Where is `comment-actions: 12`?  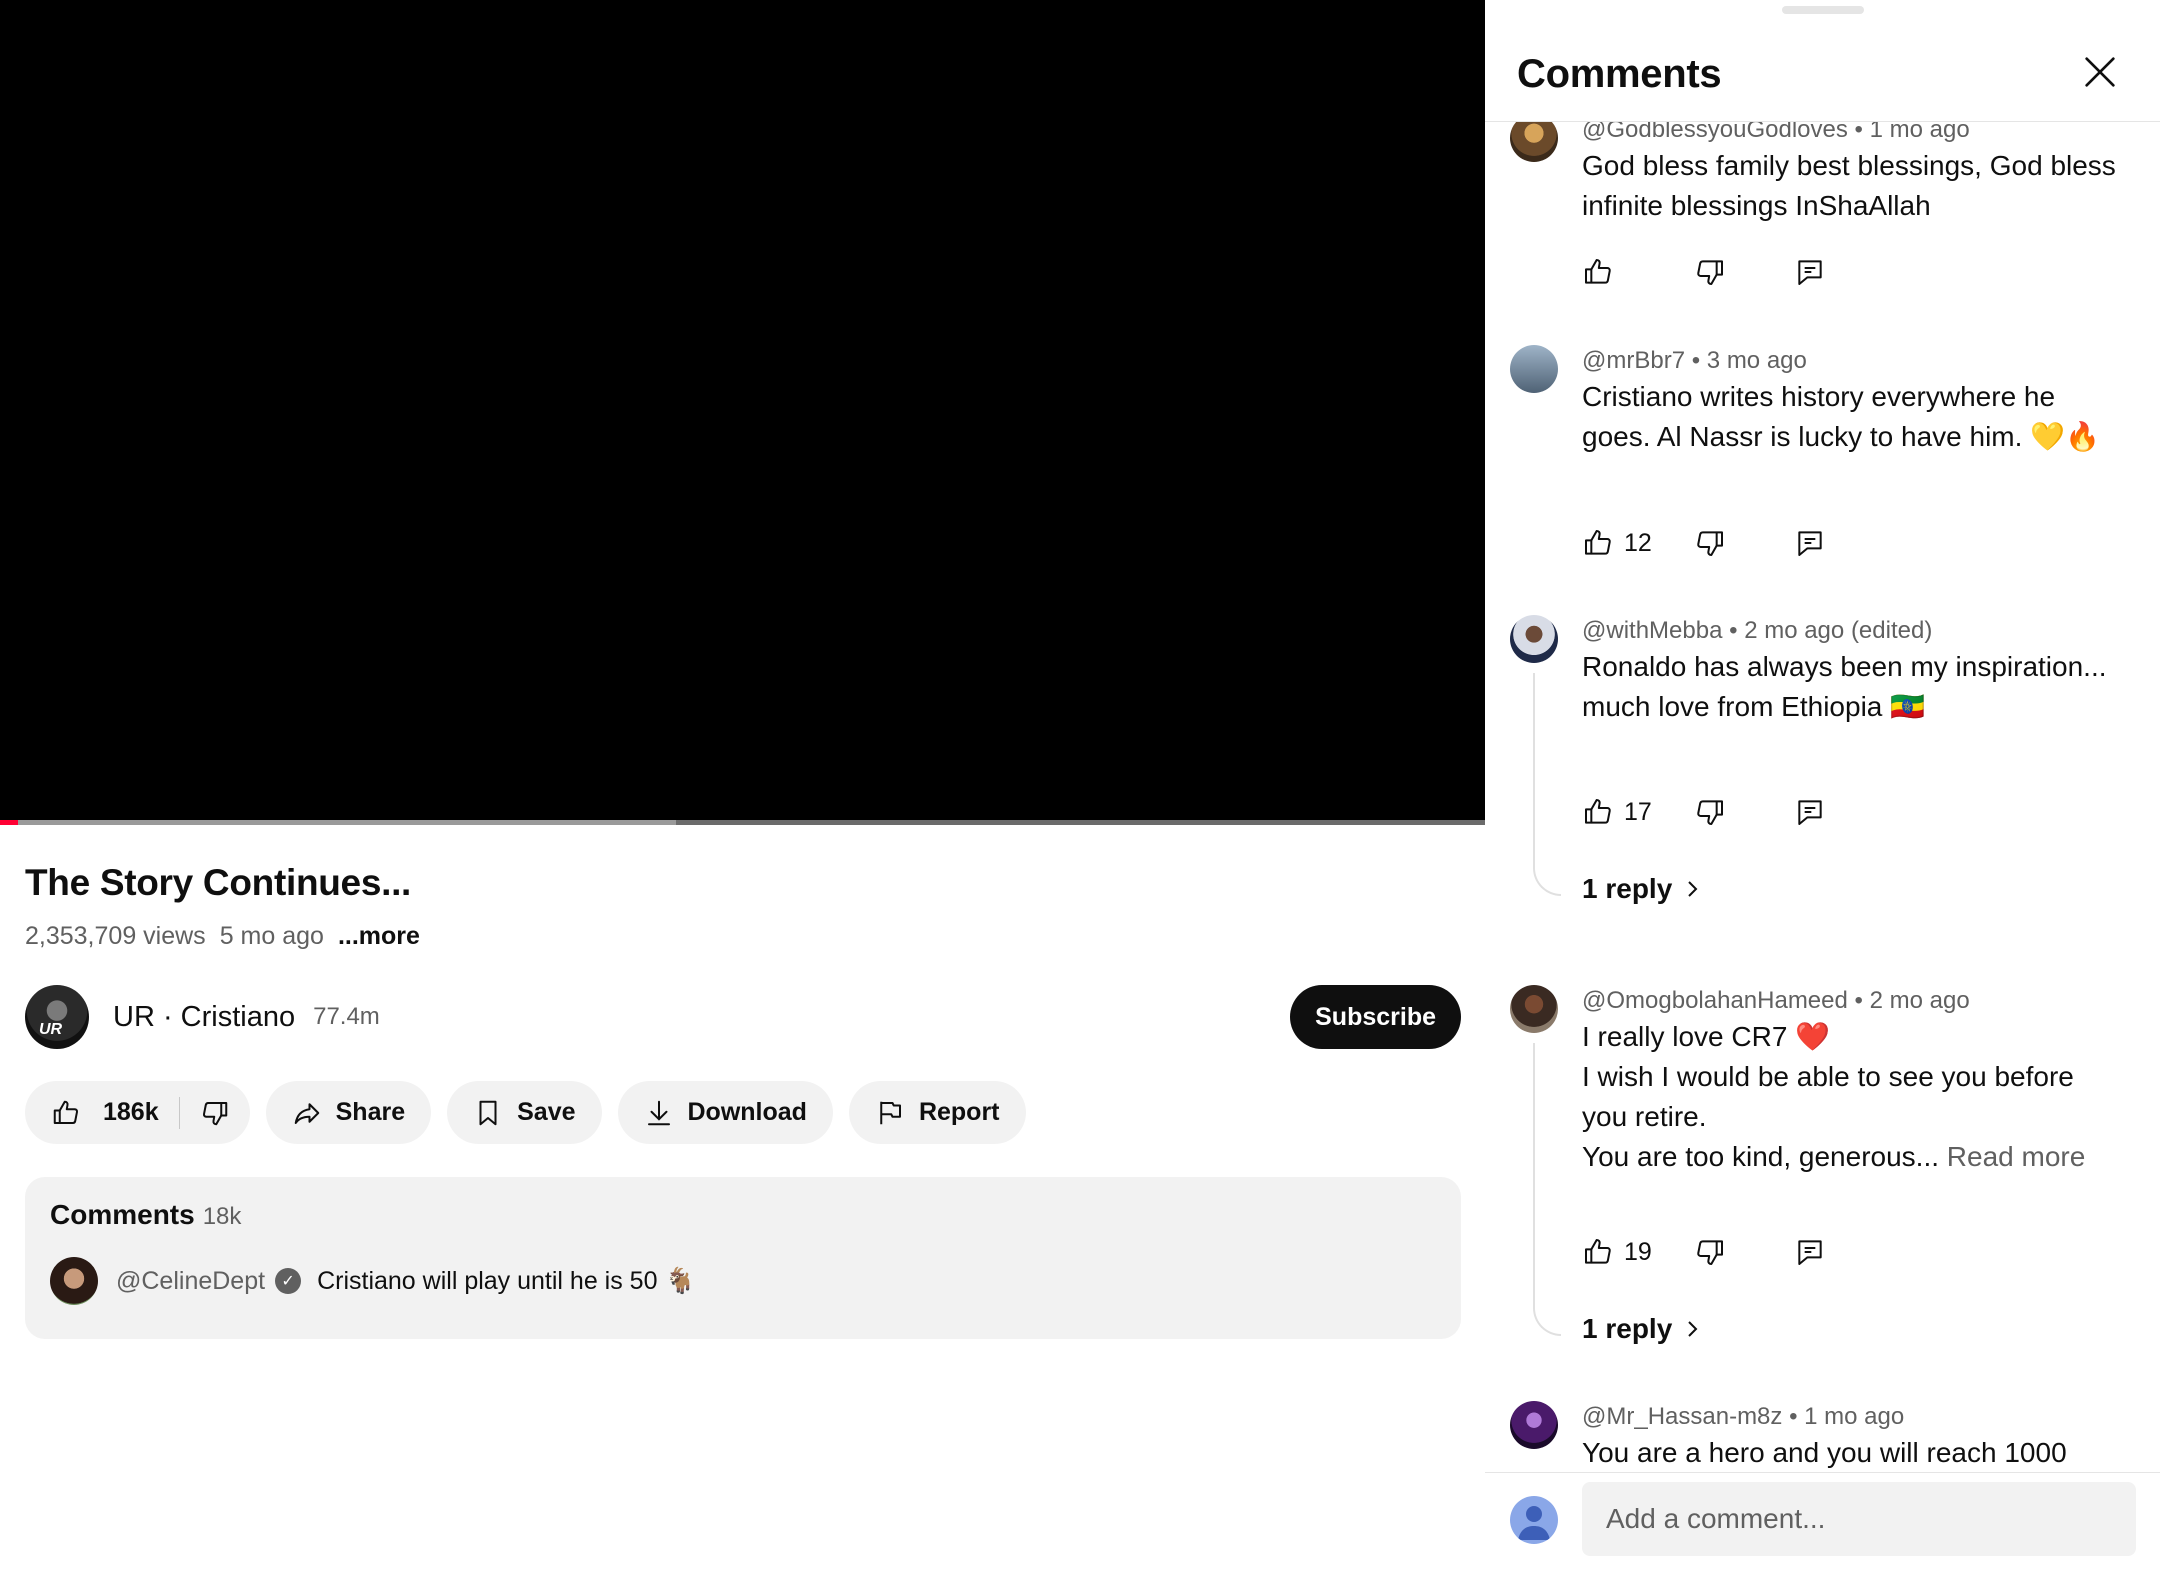 comment-actions: 12 is located at coordinates (1702, 543).